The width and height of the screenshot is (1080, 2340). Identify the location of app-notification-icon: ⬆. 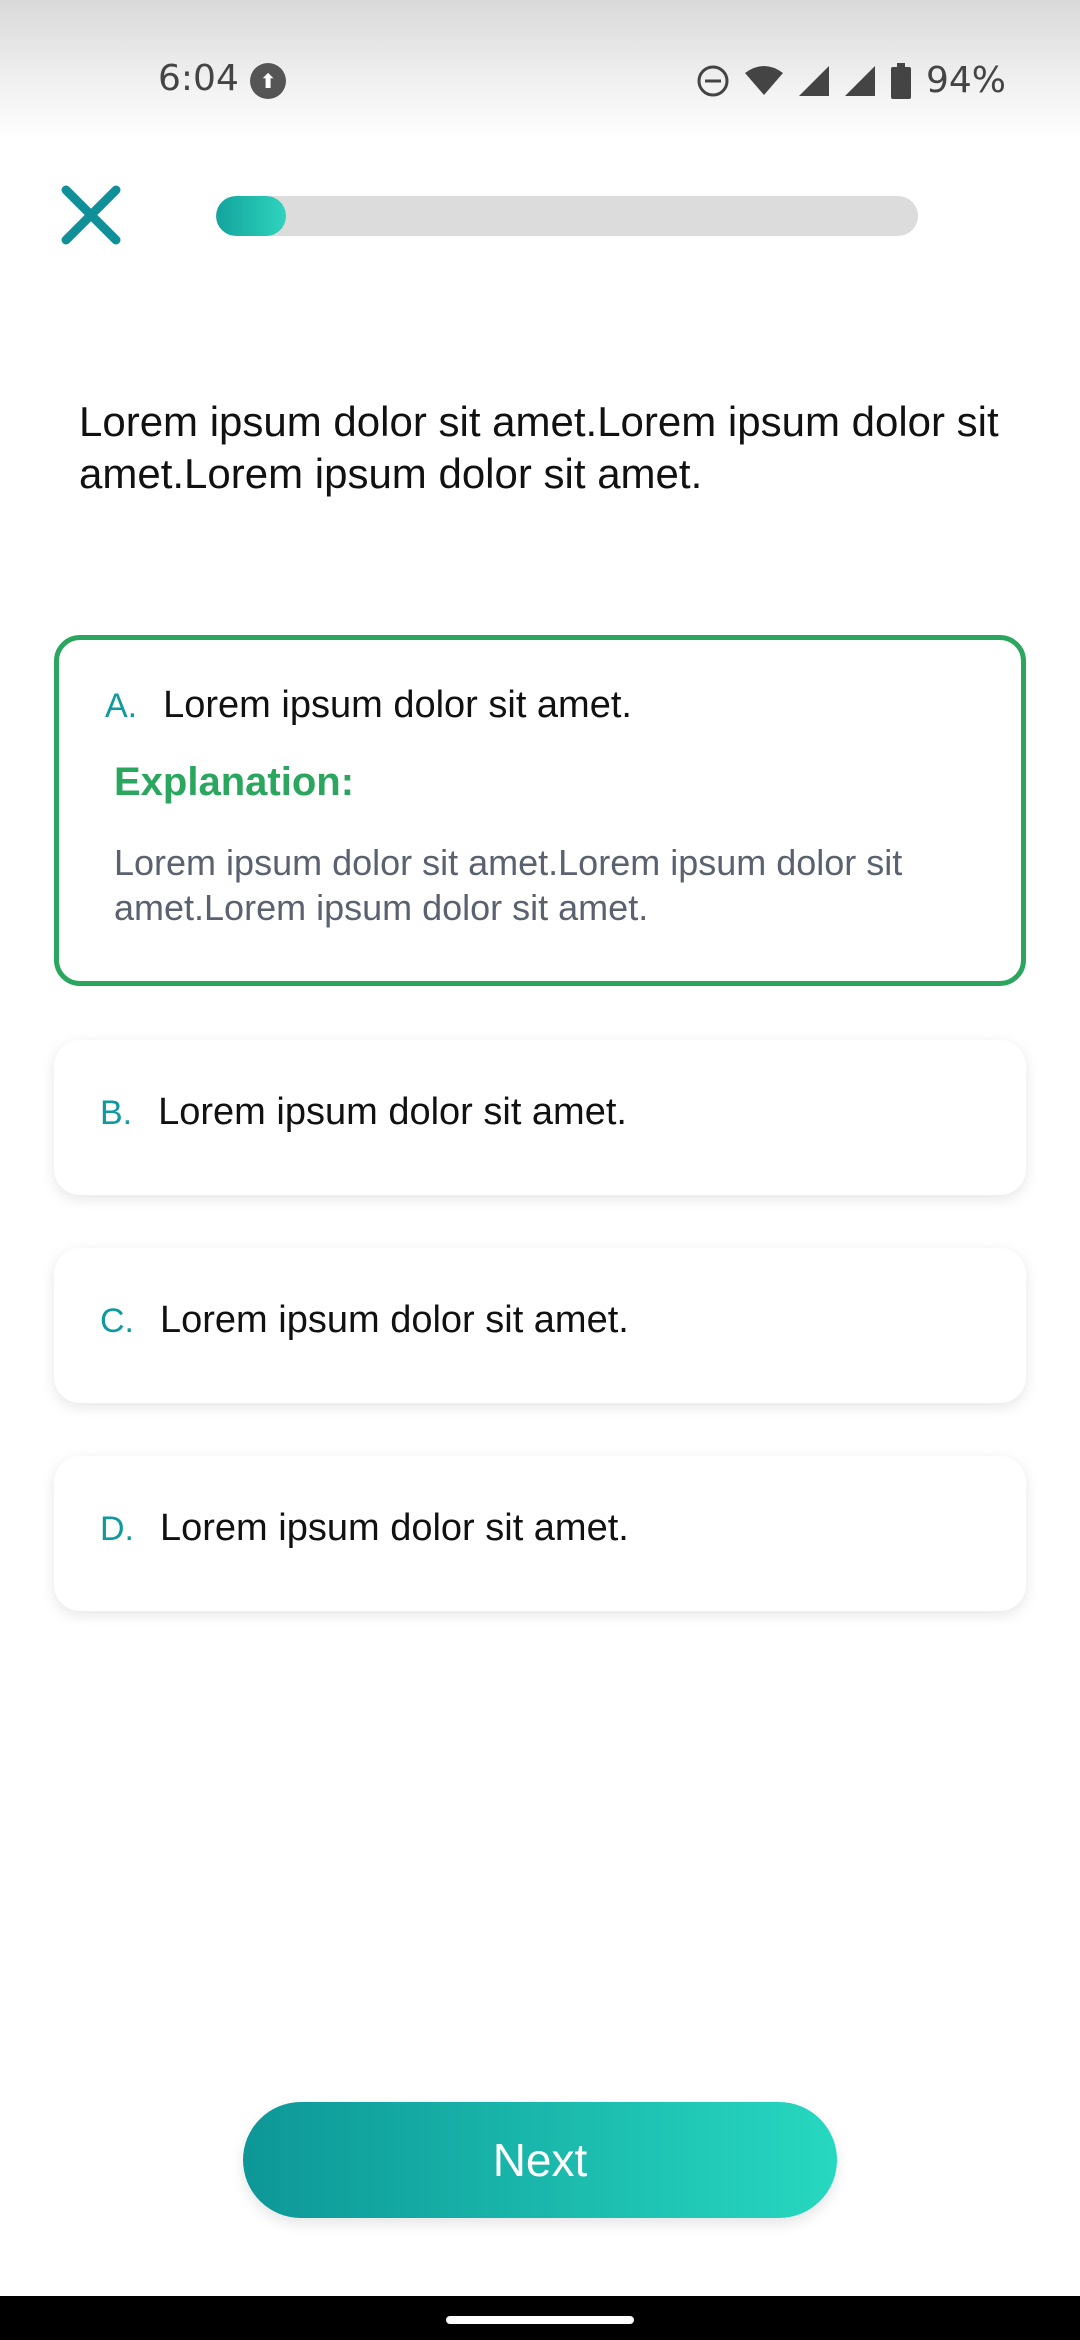
(268, 81).